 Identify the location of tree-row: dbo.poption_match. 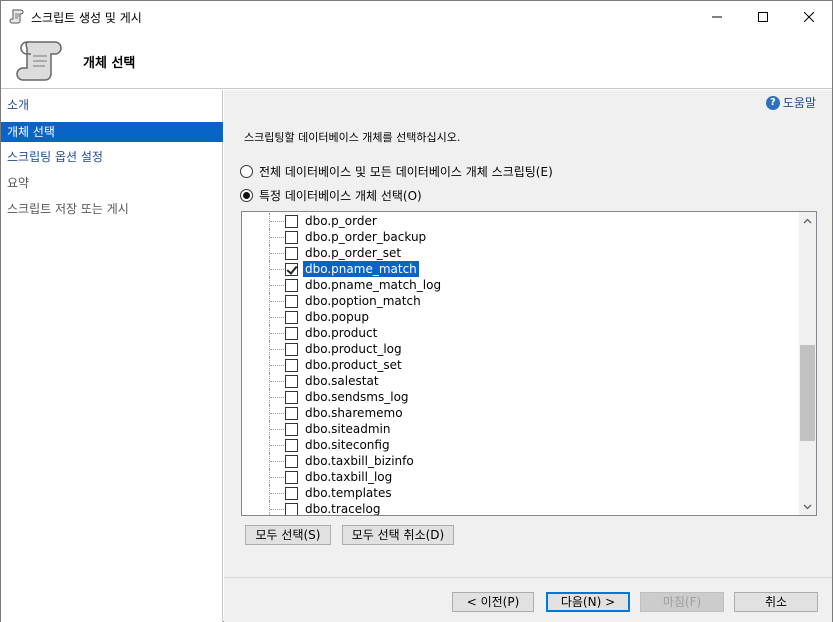
(520, 301).